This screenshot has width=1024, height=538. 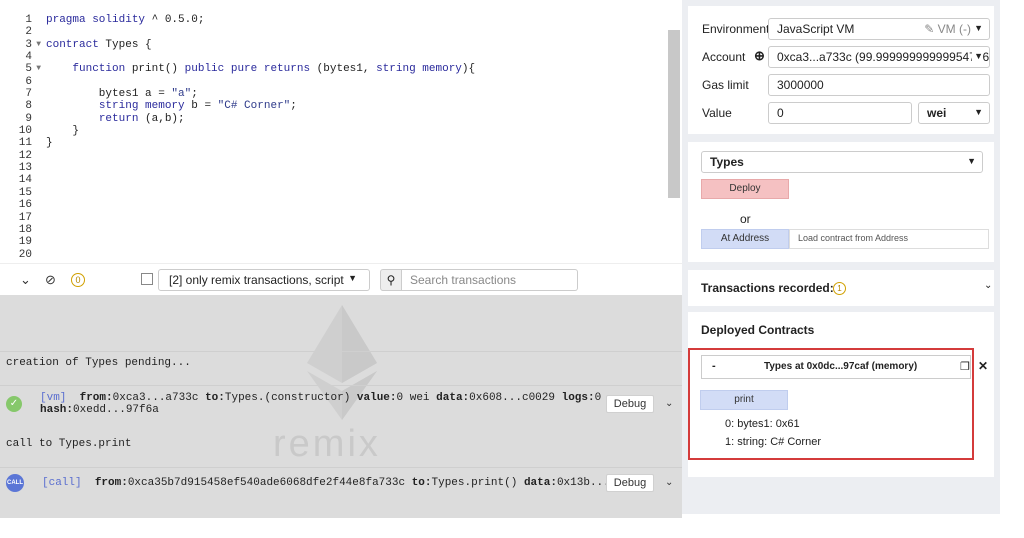 What do you see at coordinates (745, 189) in the screenshot?
I see `deploy-button: Deploy` at bounding box center [745, 189].